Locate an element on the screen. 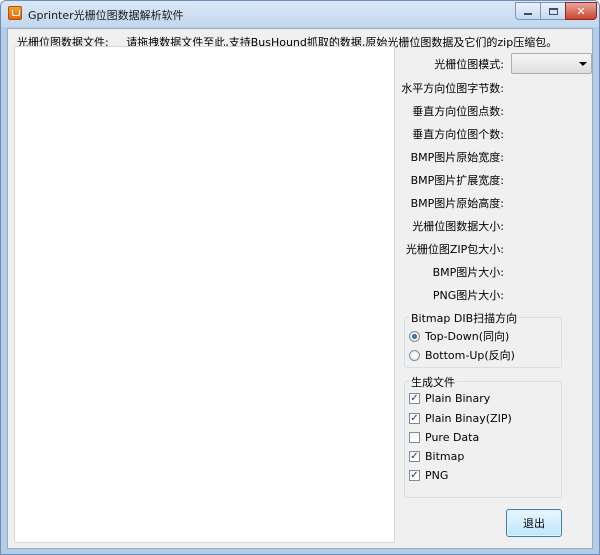 Image resolution: width=600 pixels, height=555 pixels. label-v-count: 垂直方向位图个数: is located at coordinates (458, 134).